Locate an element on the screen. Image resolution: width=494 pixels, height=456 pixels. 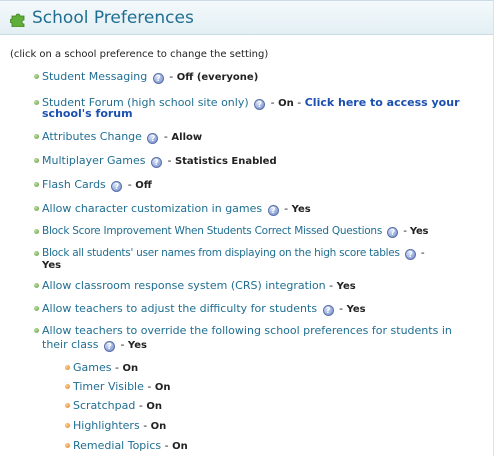
pref-link: Attributes Change is located at coordinates (92, 136).